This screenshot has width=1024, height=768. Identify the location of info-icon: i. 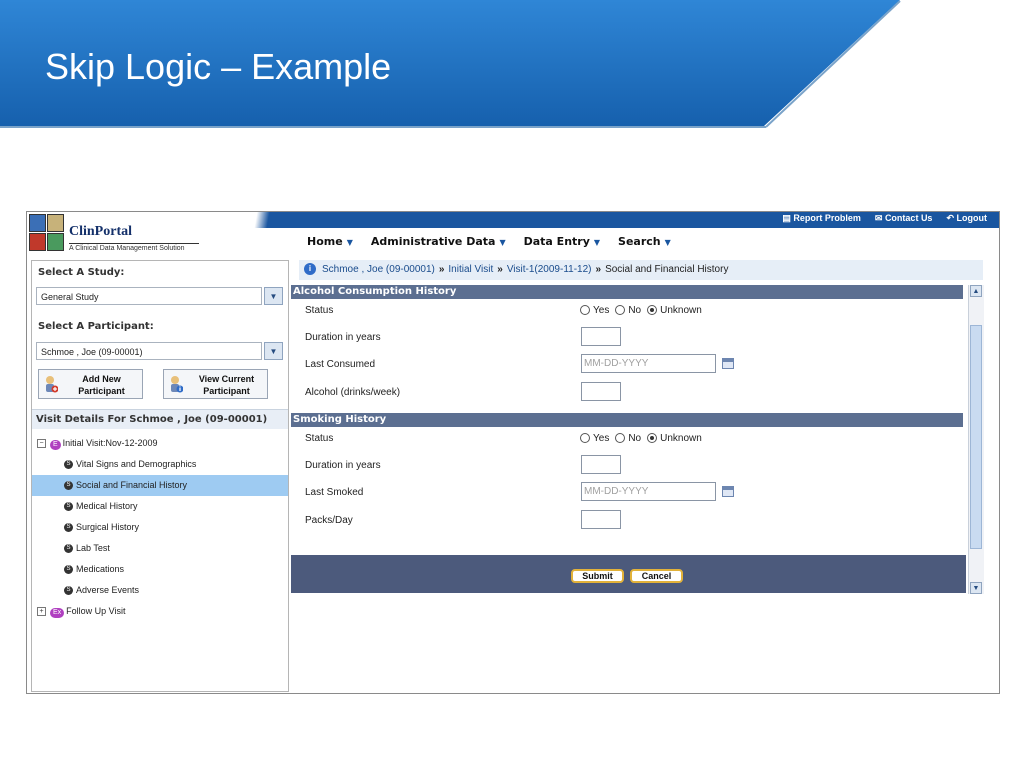
(310, 269).